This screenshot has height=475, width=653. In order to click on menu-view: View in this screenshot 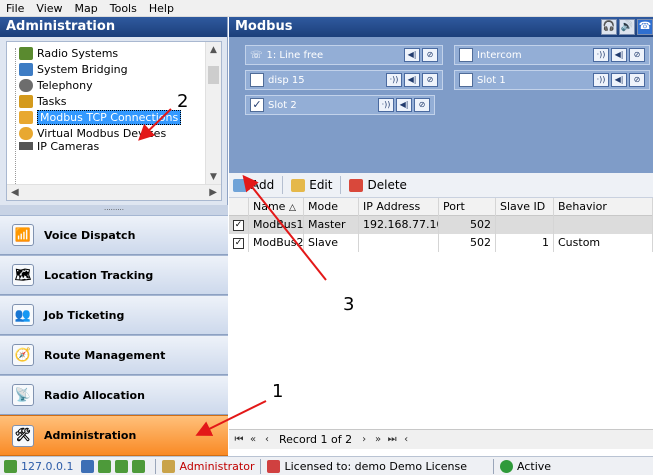, I will do `click(49, 8)`.